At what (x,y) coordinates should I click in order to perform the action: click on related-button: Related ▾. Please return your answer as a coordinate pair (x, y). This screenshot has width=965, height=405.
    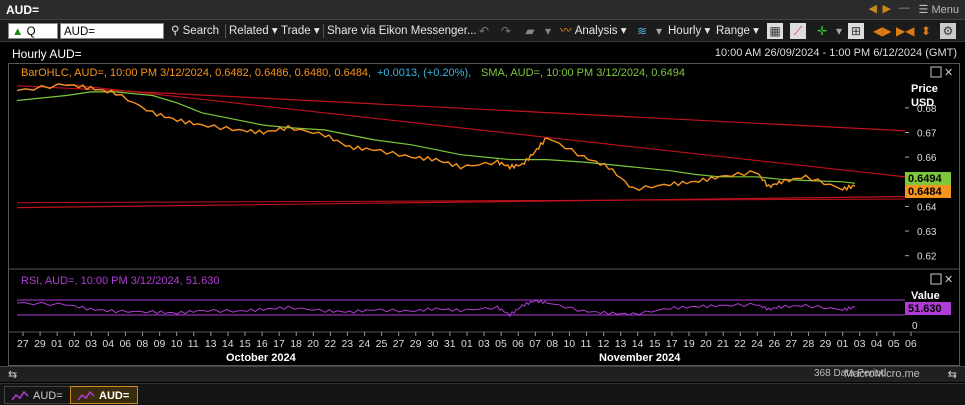
    Looking at the image, I should click on (253, 31).